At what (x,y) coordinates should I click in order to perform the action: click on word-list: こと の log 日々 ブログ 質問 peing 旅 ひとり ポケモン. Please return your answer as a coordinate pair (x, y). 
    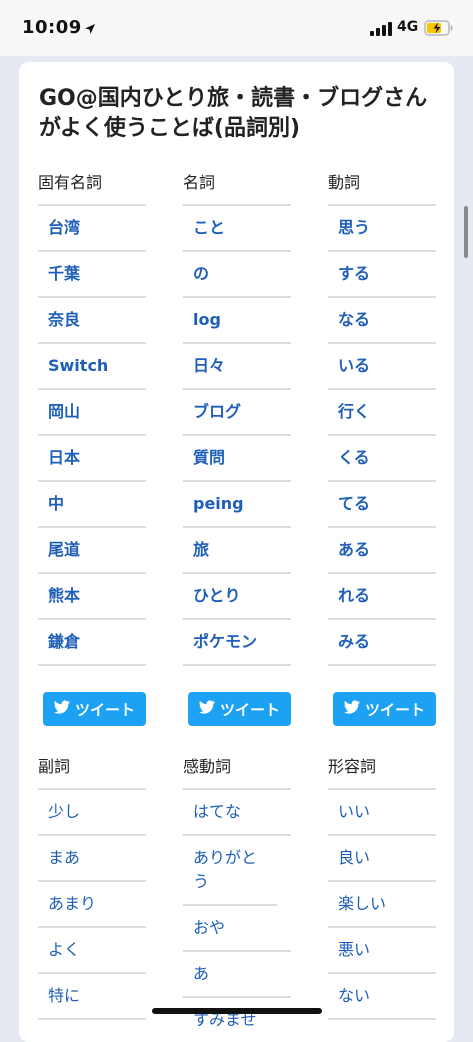
    Looking at the image, I should click on (237, 435).